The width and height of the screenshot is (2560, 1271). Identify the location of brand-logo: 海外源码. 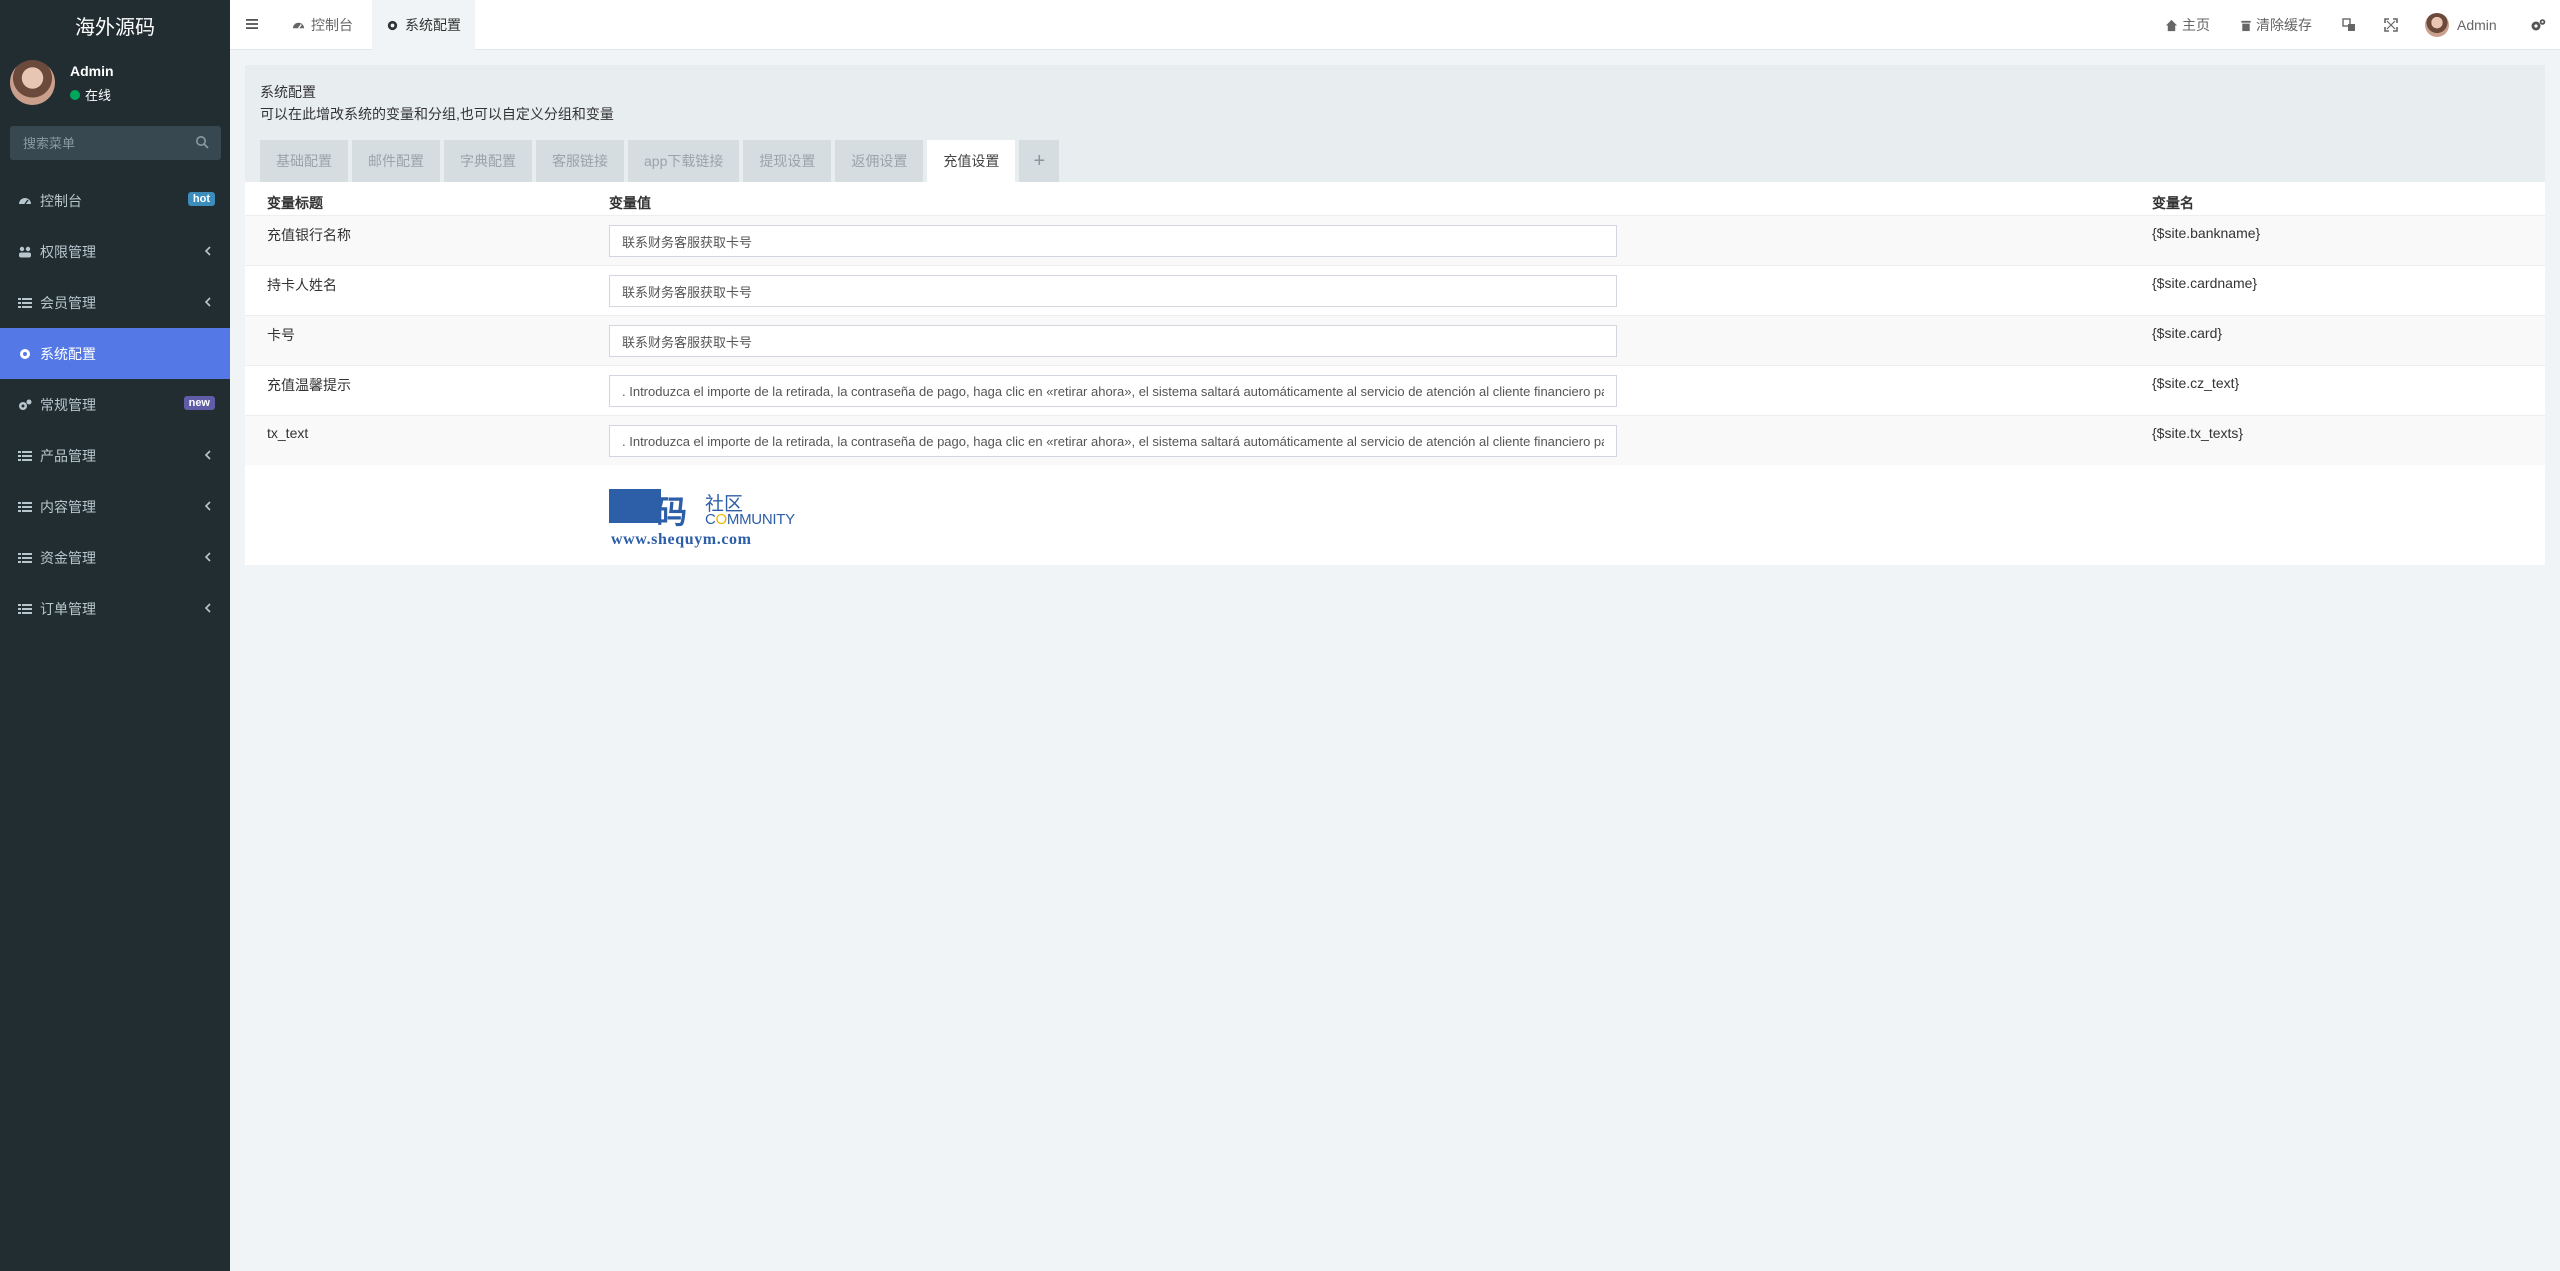
(115, 25).